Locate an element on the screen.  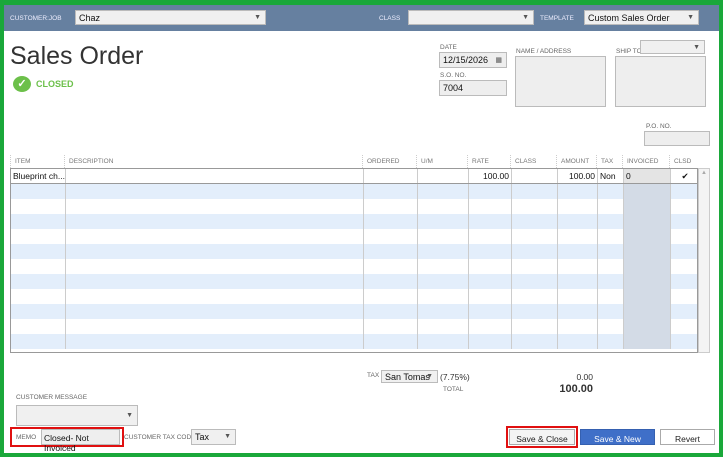
class-select: ▼ is located at coordinates (471, 17).